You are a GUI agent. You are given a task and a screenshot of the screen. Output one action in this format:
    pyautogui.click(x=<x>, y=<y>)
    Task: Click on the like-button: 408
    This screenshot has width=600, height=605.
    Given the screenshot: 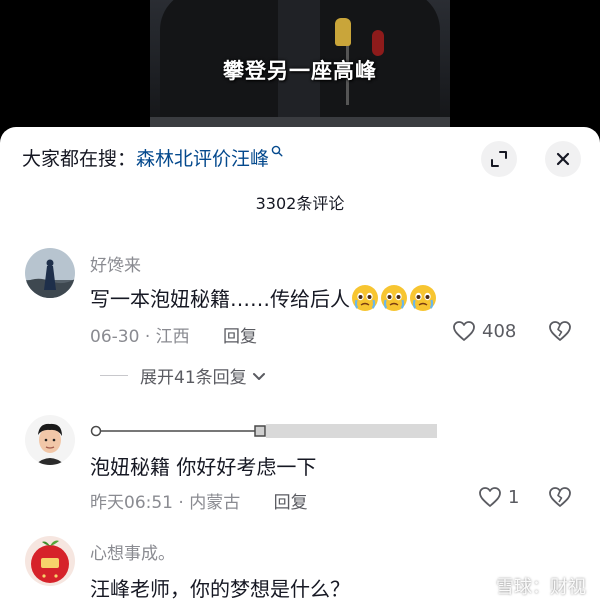 What is the action you would take?
    pyautogui.click(x=484, y=331)
    